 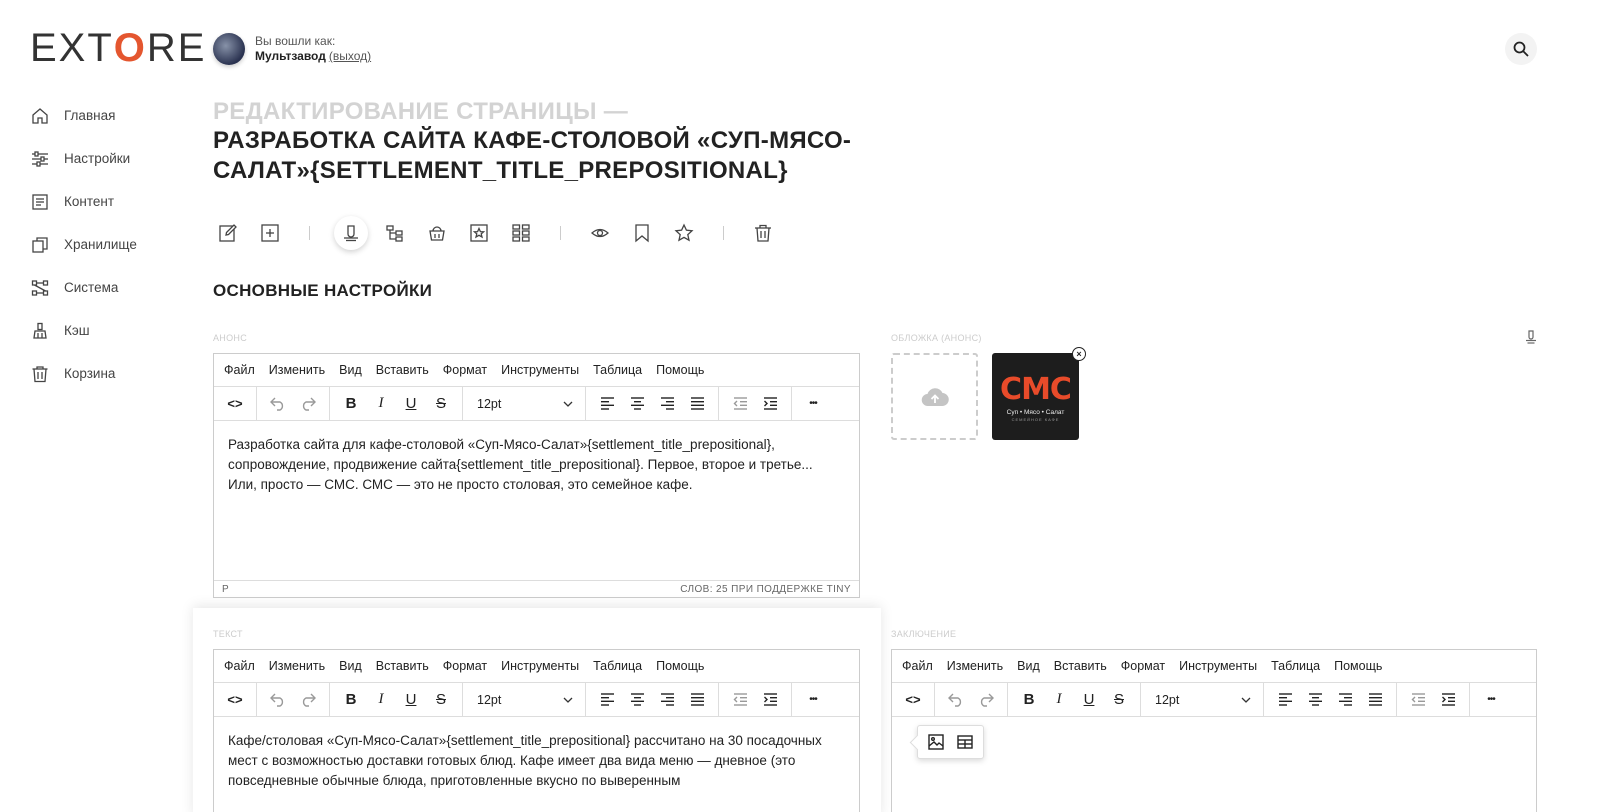 What do you see at coordinates (110, 115) in the screenshot?
I see `sidebar-item-home: Главная` at bounding box center [110, 115].